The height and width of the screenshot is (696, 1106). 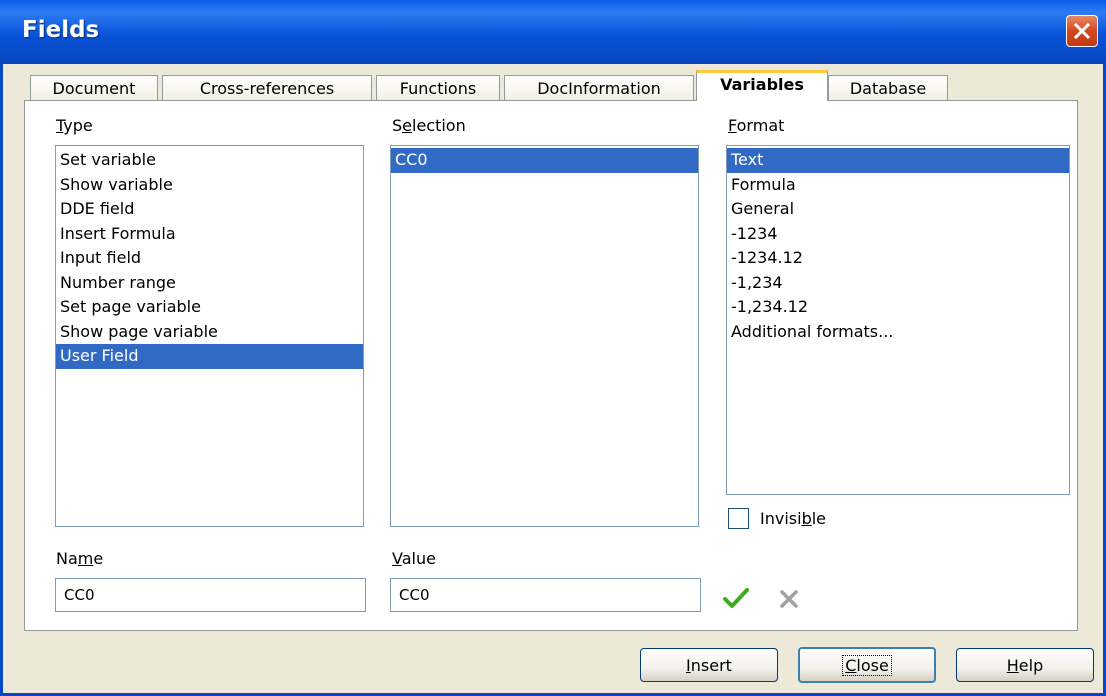 I want to click on type-list-item: User Field, so click(x=209, y=356).